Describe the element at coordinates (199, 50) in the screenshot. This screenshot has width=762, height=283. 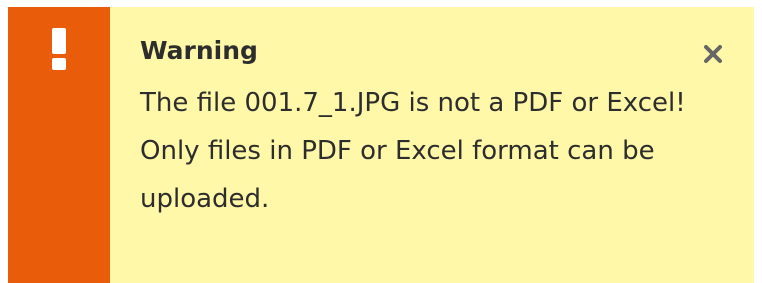
I see `notification-title: Warning` at that location.